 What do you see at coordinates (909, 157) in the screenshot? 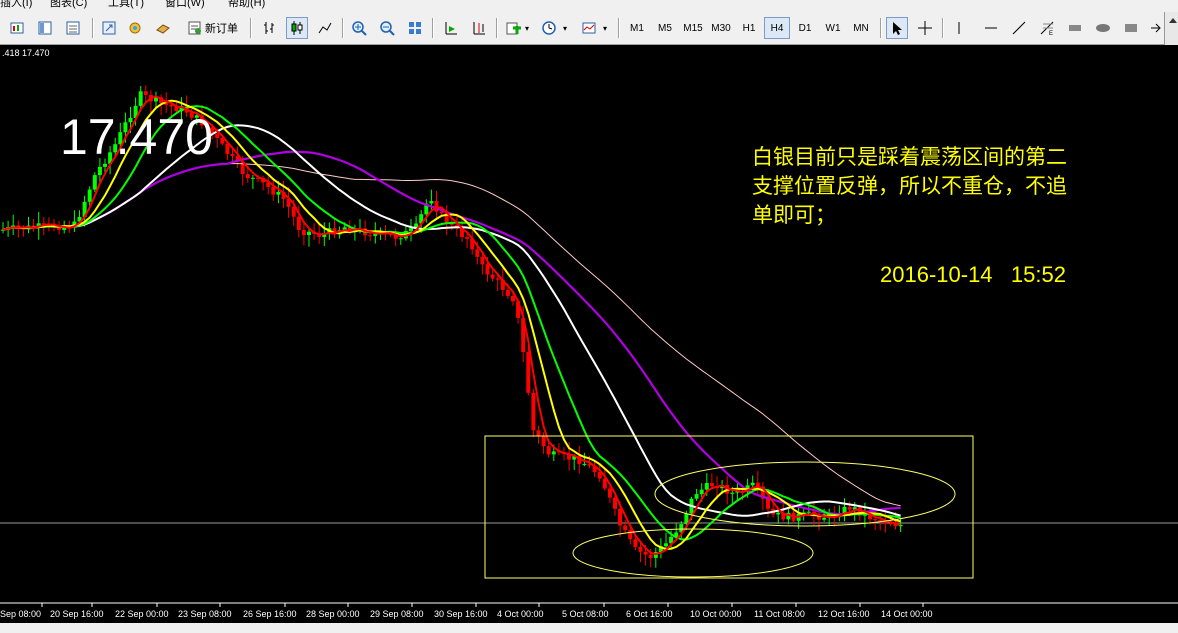
I see `annotation-line-1: 白银目前只是踩着震荡区间的第二` at bounding box center [909, 157].